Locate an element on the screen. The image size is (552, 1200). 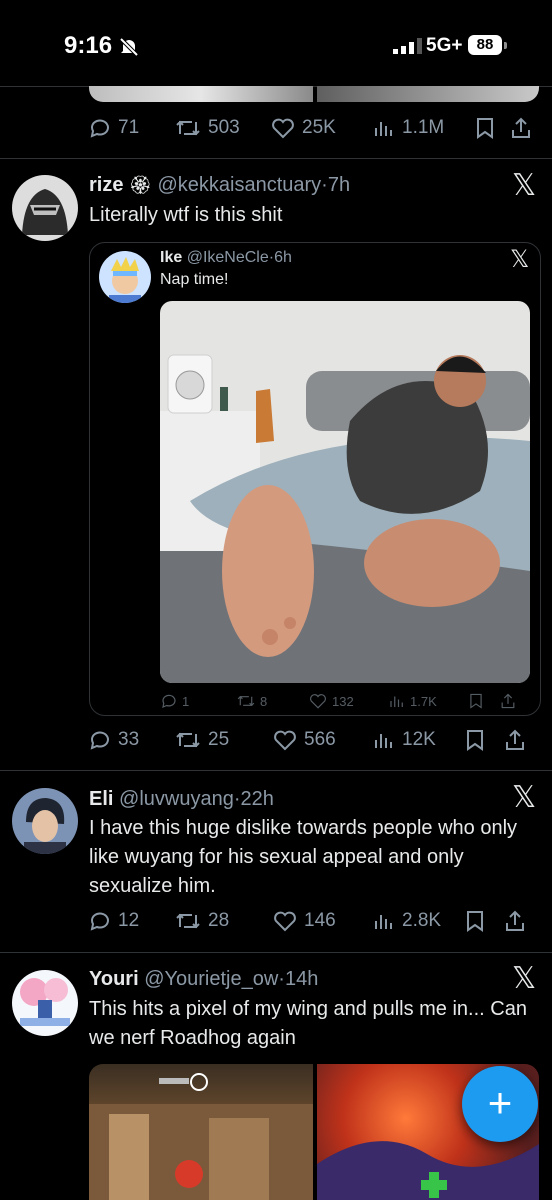
views-button: 1.7K is located at coordinates (428, 701).